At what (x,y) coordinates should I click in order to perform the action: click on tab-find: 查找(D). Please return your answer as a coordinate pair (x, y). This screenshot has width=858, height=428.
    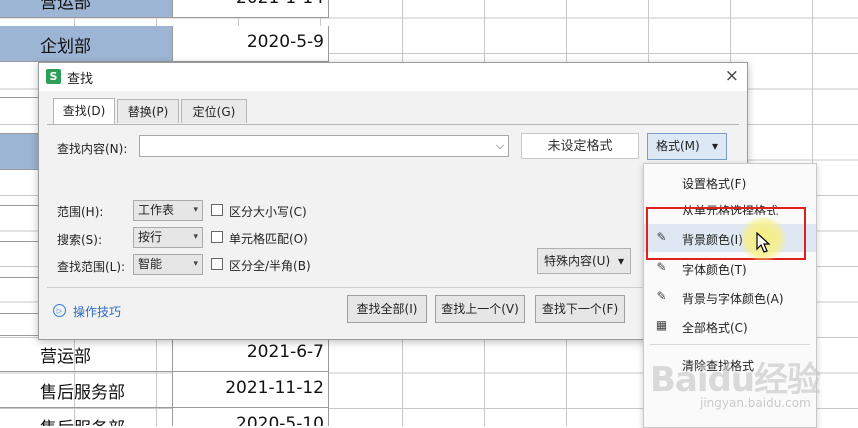
    Looking at the image, I should click on (84, 111).